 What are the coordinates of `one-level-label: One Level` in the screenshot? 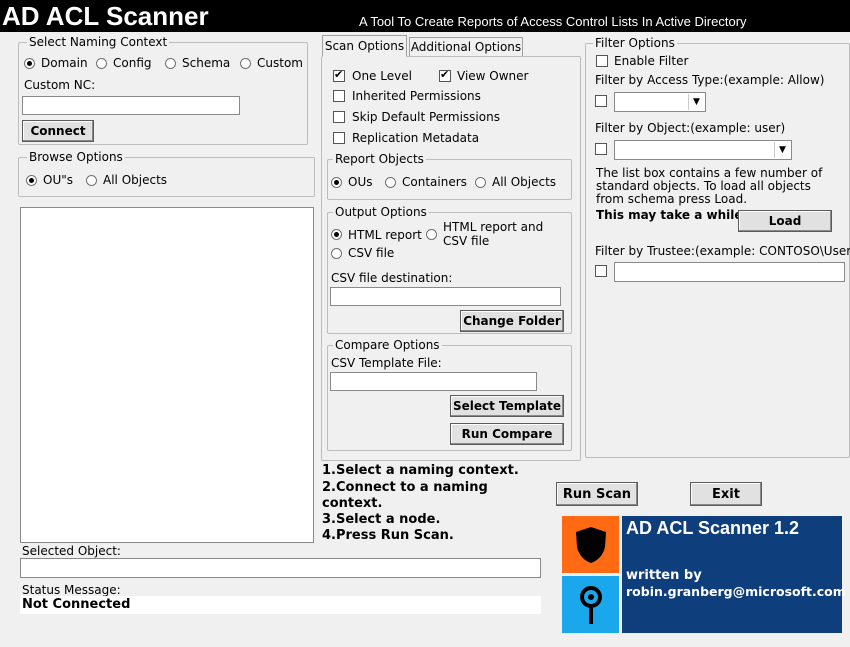 It's located at (382, 76).